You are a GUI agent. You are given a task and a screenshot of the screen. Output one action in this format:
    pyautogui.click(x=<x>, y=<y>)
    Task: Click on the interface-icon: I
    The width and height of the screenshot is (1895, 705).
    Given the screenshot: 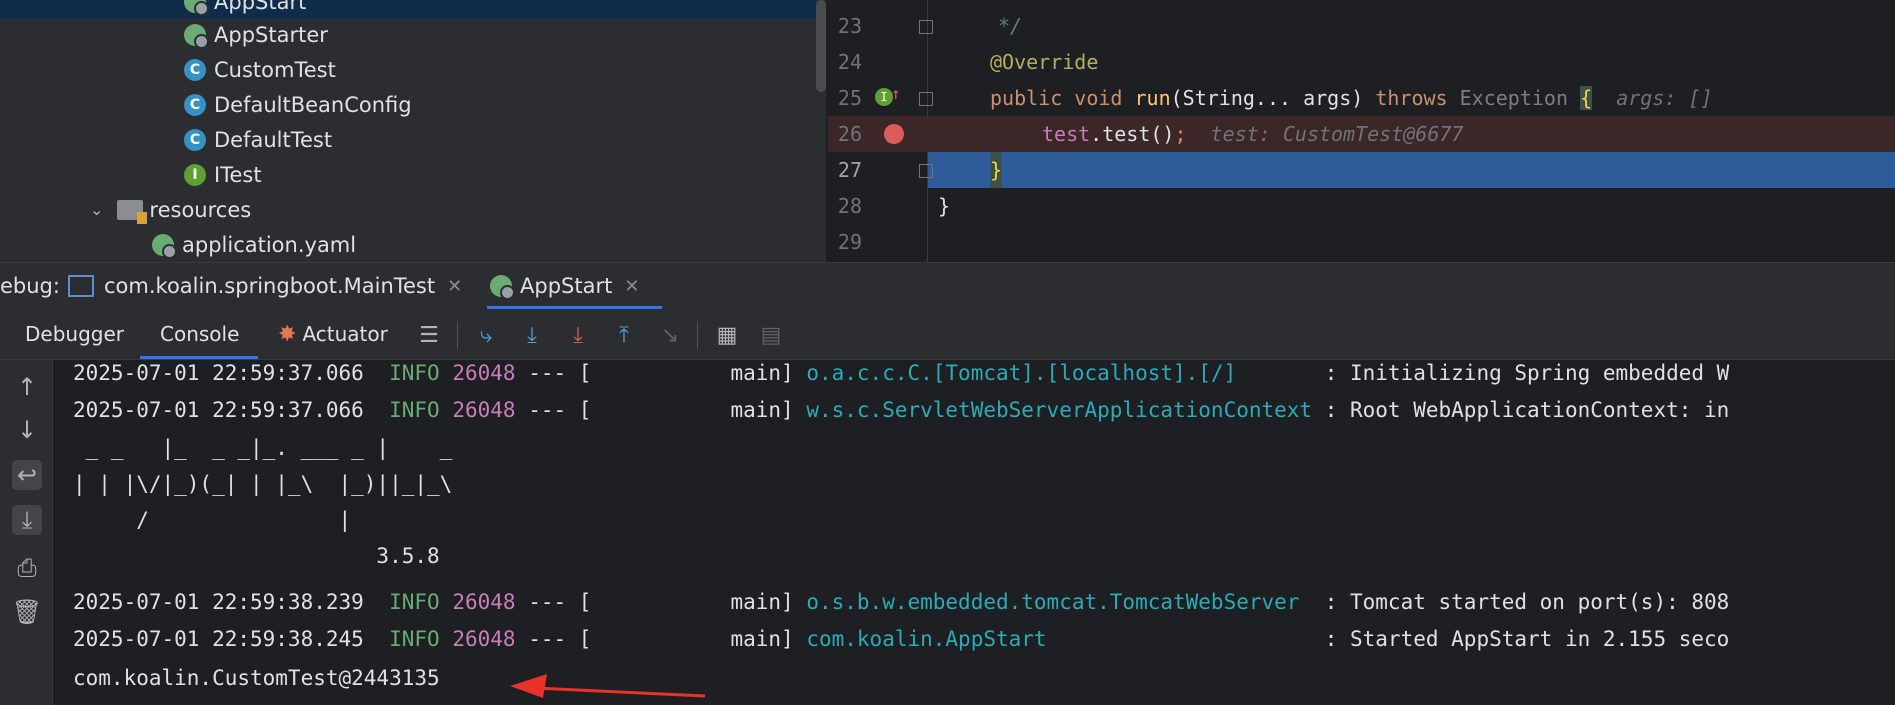 What is the action you would take?
    pyautogui.click(x=195, y=174)
    